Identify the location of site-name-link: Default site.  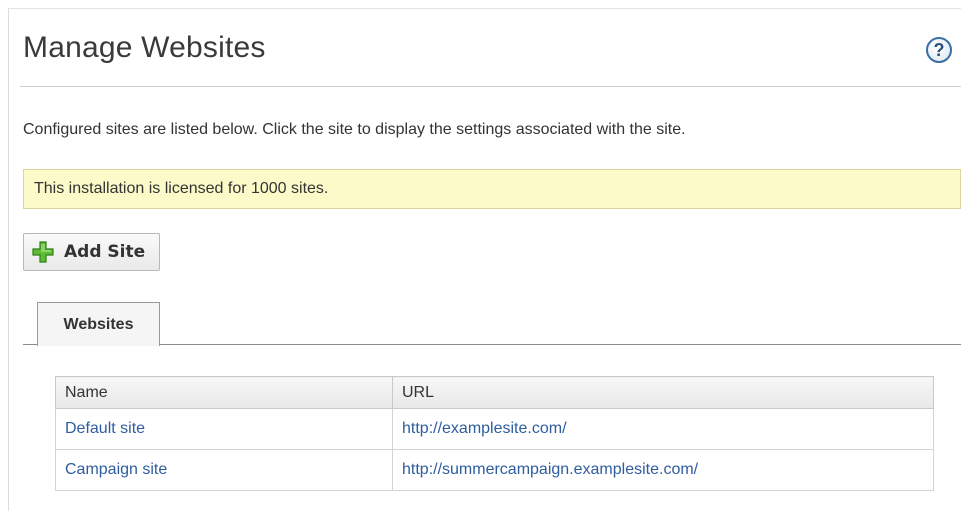
(105, 428).